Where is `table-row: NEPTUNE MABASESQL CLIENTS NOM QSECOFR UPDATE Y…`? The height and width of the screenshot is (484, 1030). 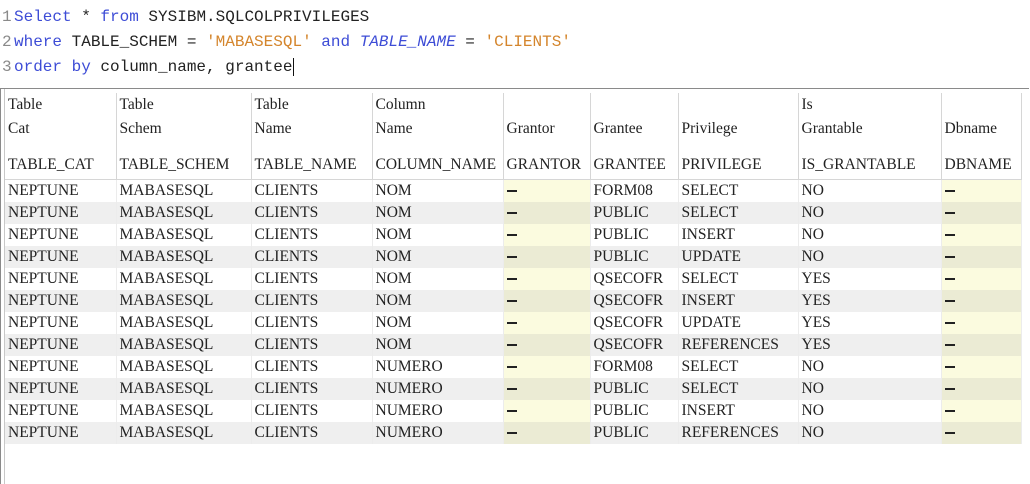 table-row: NEPTUNE MABASESQL CLIENTS NOM QSECOFR UPDATE Y… is located at coordinates (513, 323).